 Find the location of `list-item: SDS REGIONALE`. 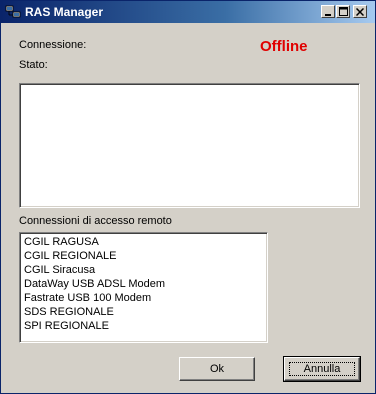

list-item: SDS REGIONALE is located at coordinates (69, 312).